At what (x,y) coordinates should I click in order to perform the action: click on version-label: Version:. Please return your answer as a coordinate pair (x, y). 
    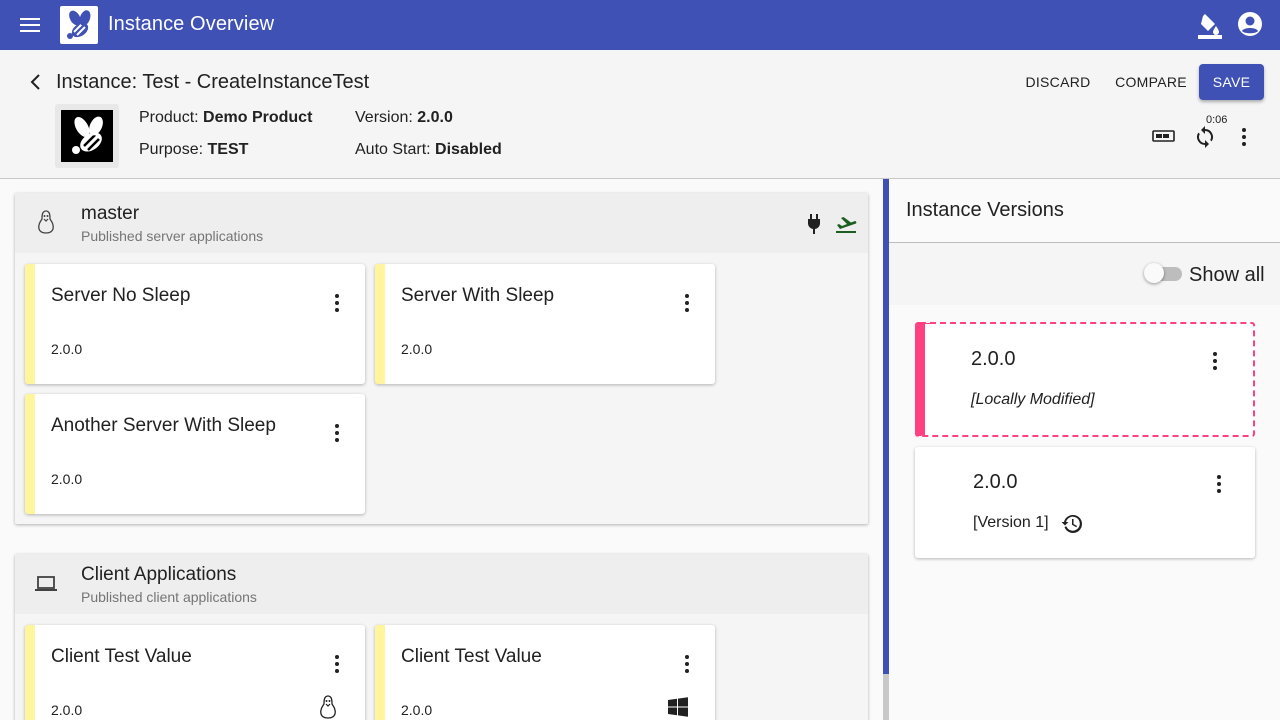
    Looking at the image, I should click on (384, 117).